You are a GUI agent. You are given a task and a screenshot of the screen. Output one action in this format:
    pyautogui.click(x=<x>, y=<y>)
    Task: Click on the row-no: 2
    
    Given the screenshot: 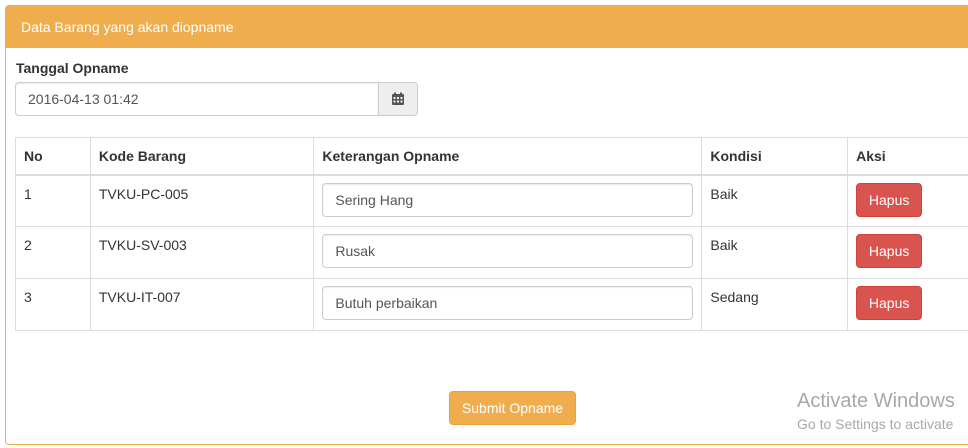 What is the action you would take?
    pyautogui.click(x=53, y=252)
    